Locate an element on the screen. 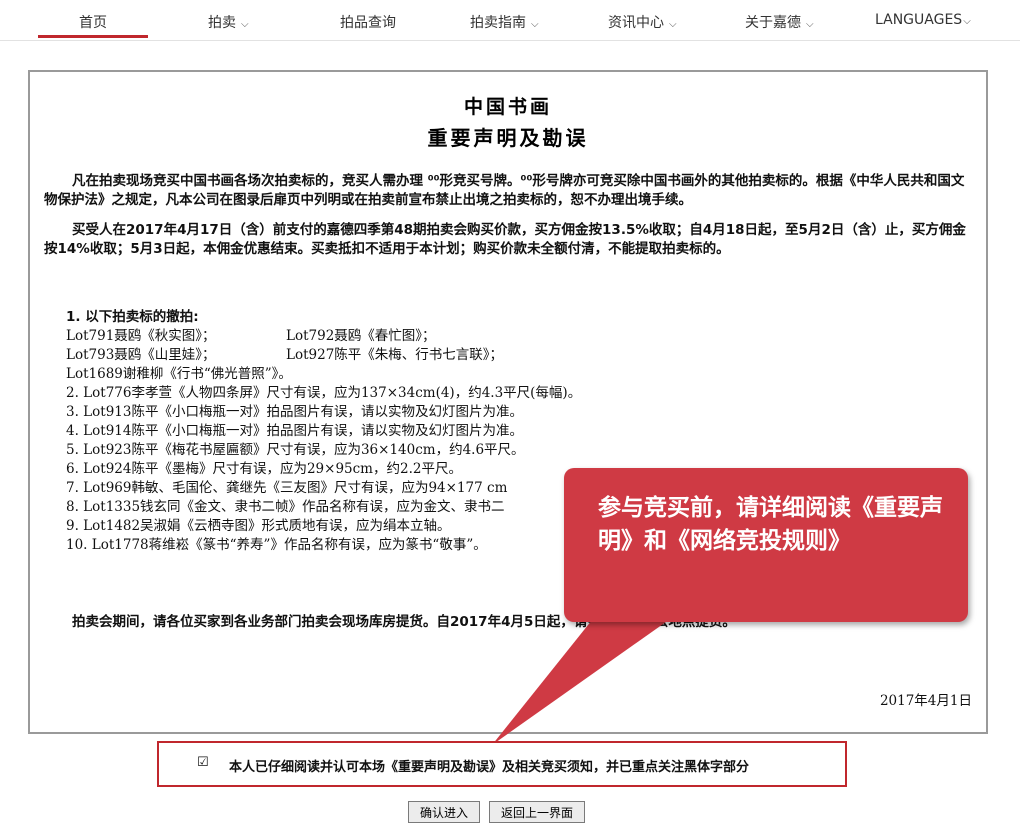 The height and width of the screenshot is (828, 1020). reminder-callout: 参与竞买前，请详细阅读《重要声明》和《网络竞投规则》 is located at coordinates (766, 545).